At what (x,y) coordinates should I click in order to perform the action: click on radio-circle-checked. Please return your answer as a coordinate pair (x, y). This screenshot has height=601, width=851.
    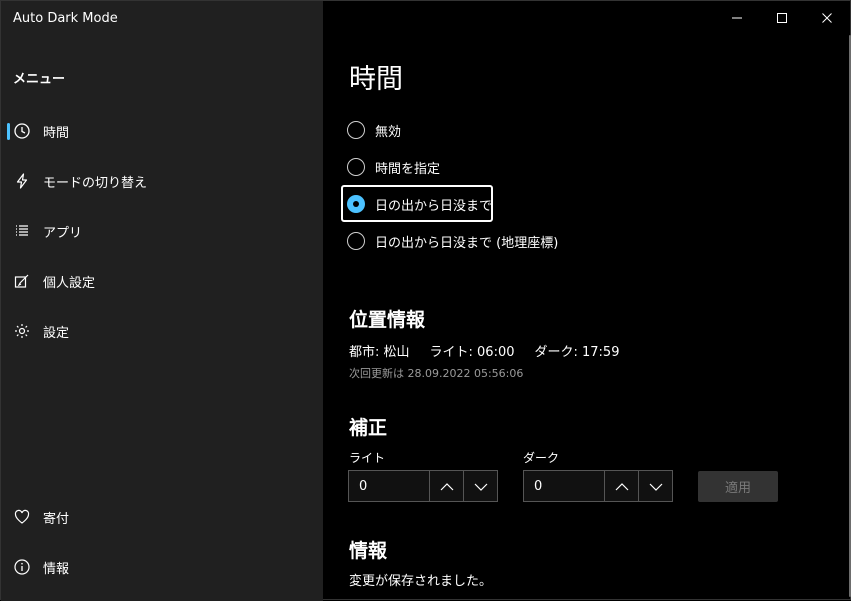
    Looking at the image, I should click on (356, 204).